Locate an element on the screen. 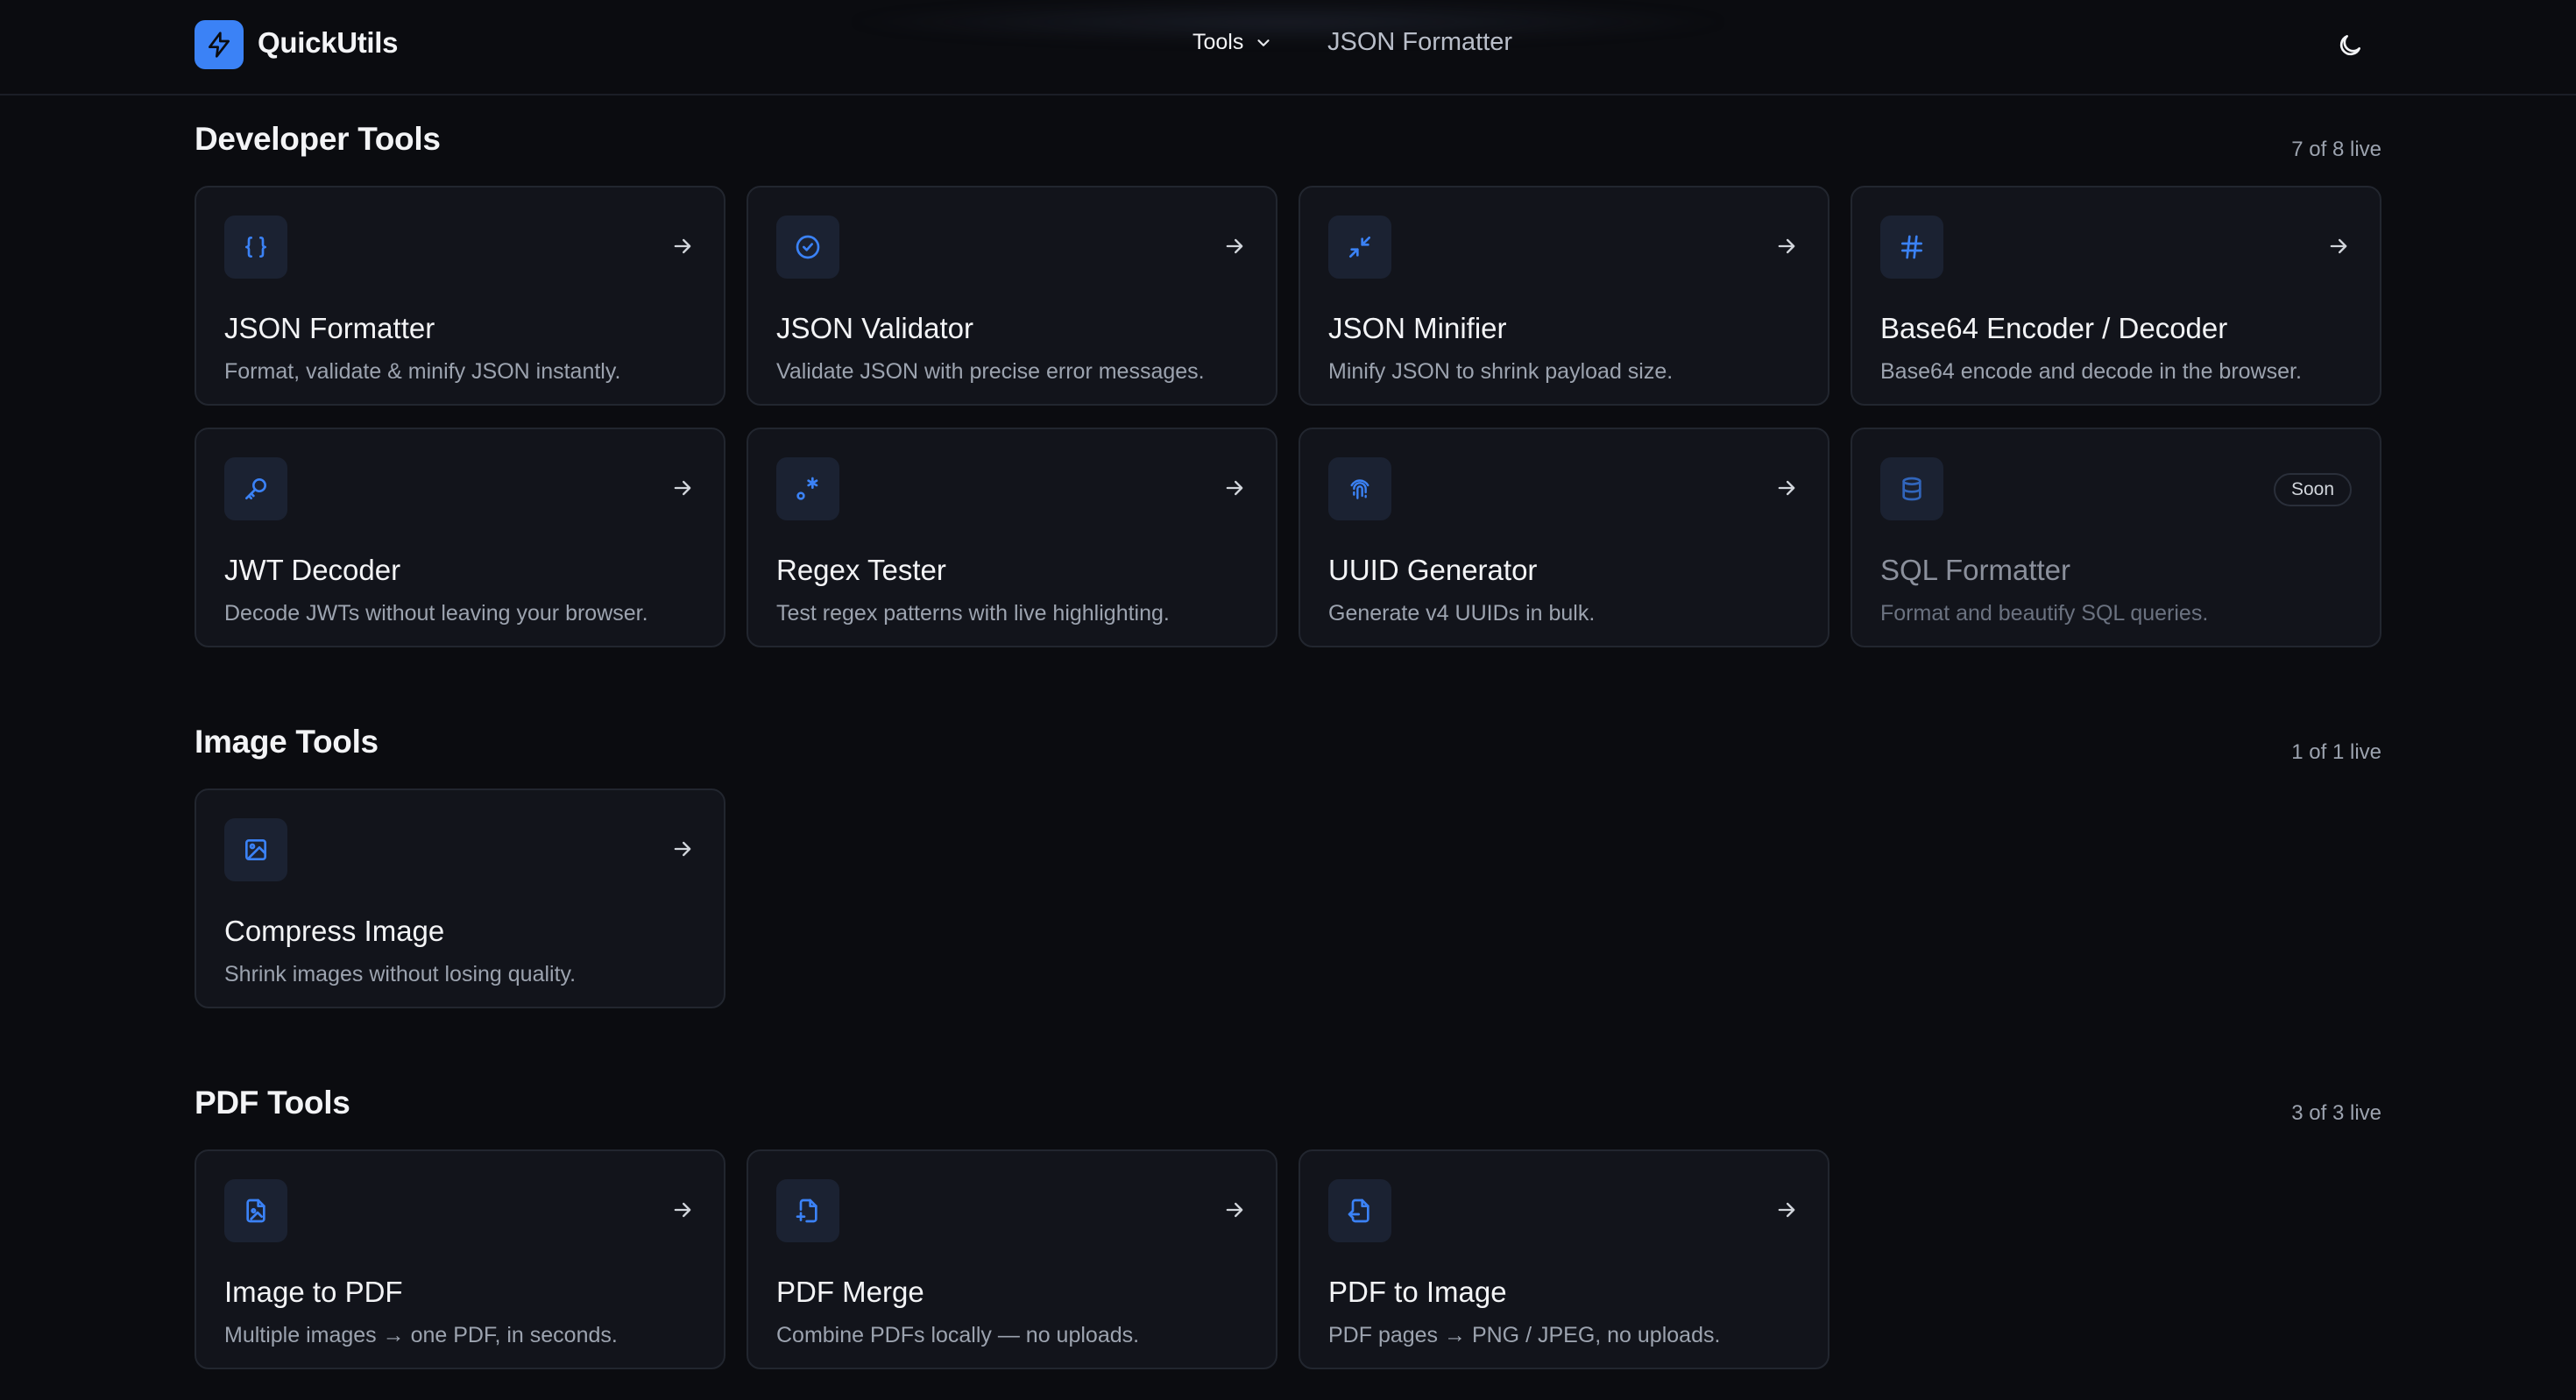 This screenshot has width=2576, height=1400. braces-icon is located at coordinates (255, 247).